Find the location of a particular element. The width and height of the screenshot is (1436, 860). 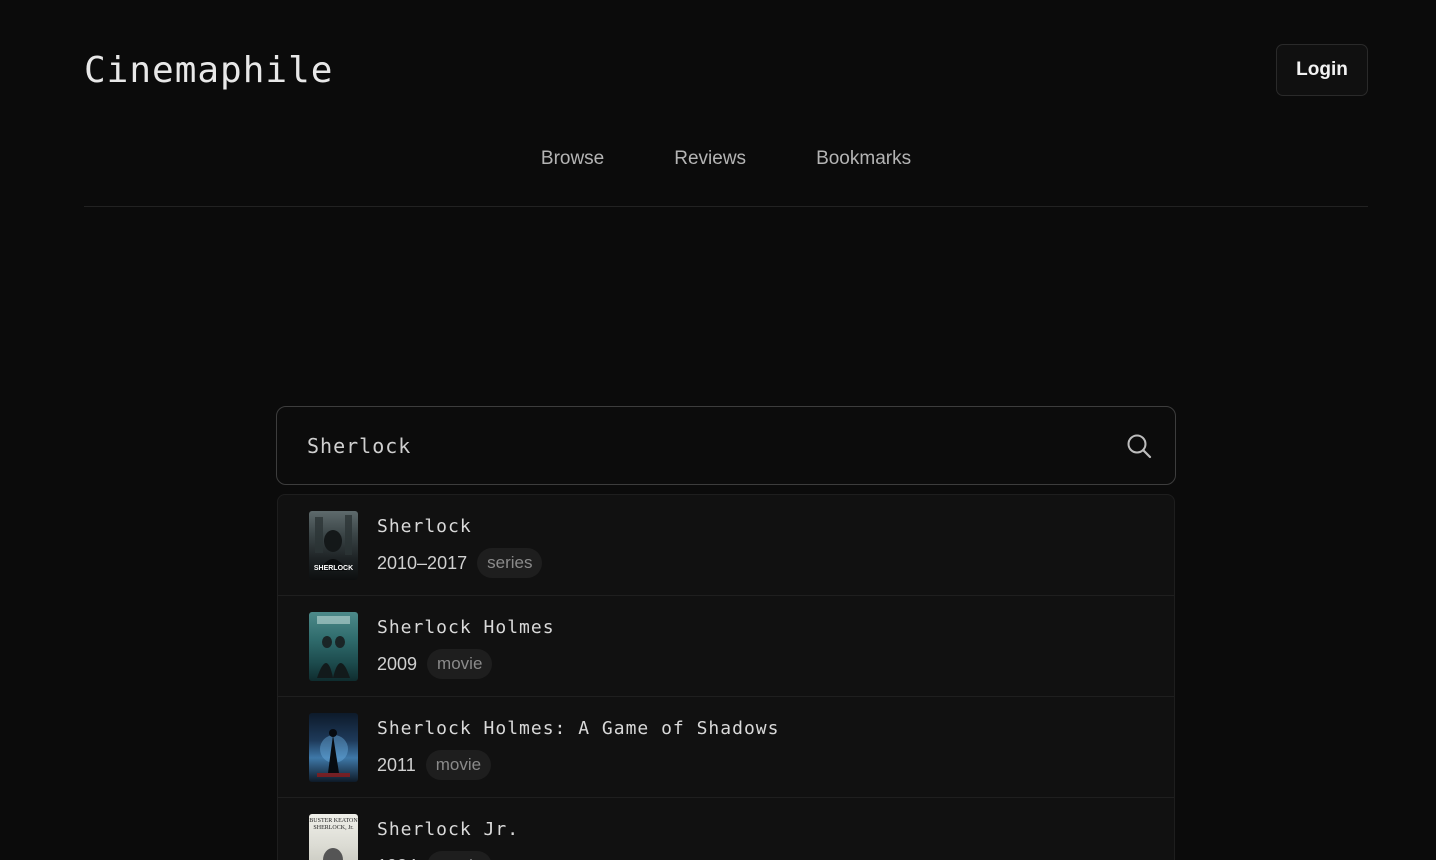

type-badge: series is located at coordinates (510, 563).